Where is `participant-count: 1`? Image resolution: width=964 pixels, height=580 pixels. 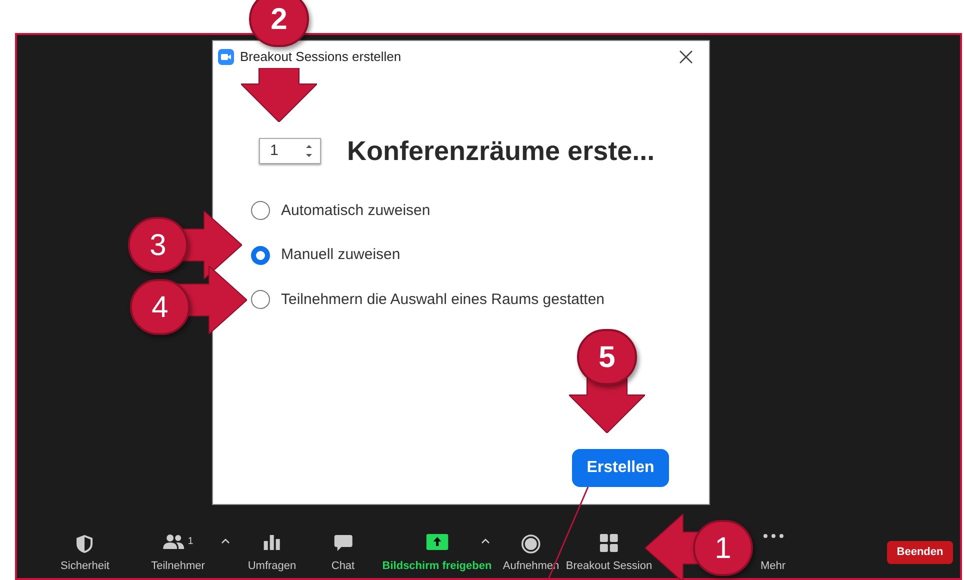 participant-count: 1 is located at coordinates (191, 542).